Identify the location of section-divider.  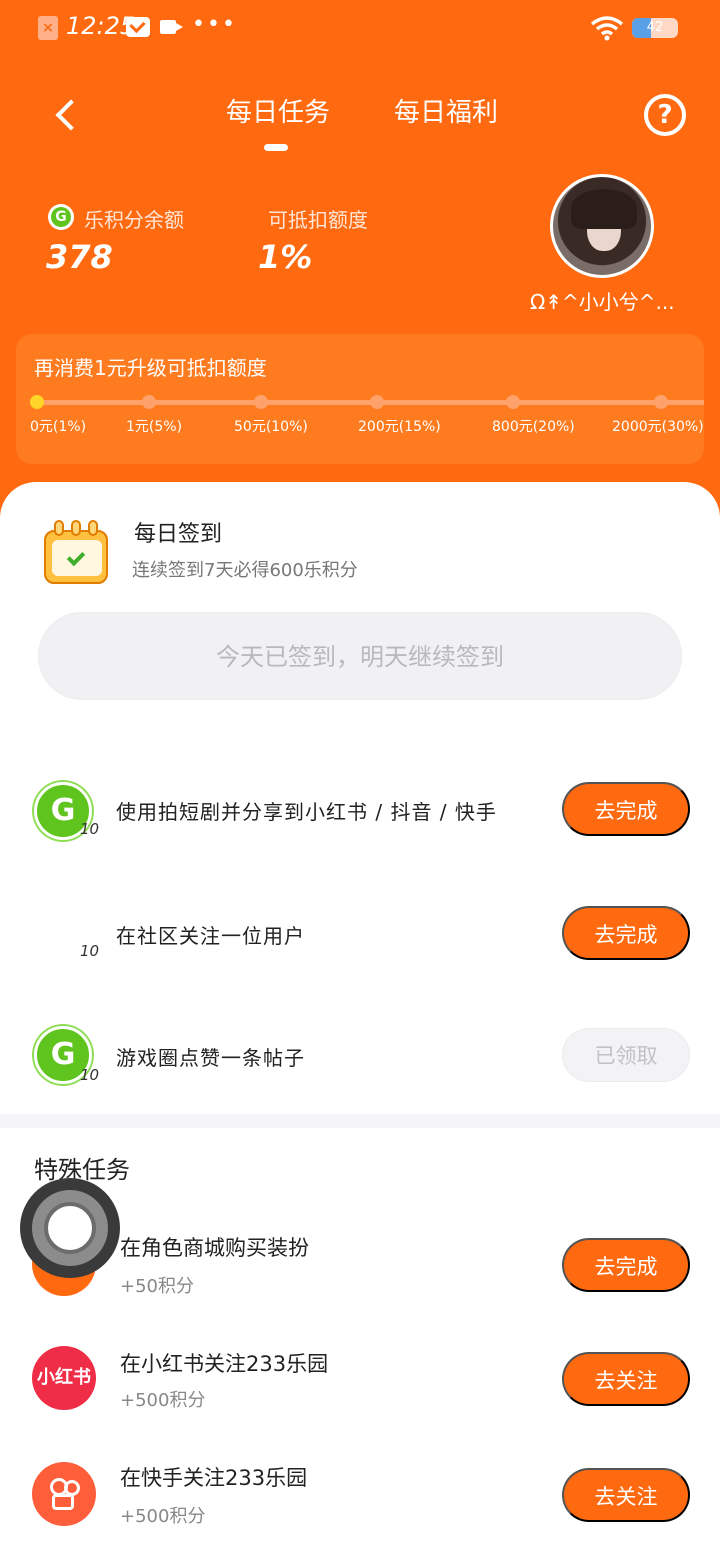
(360, 1121).